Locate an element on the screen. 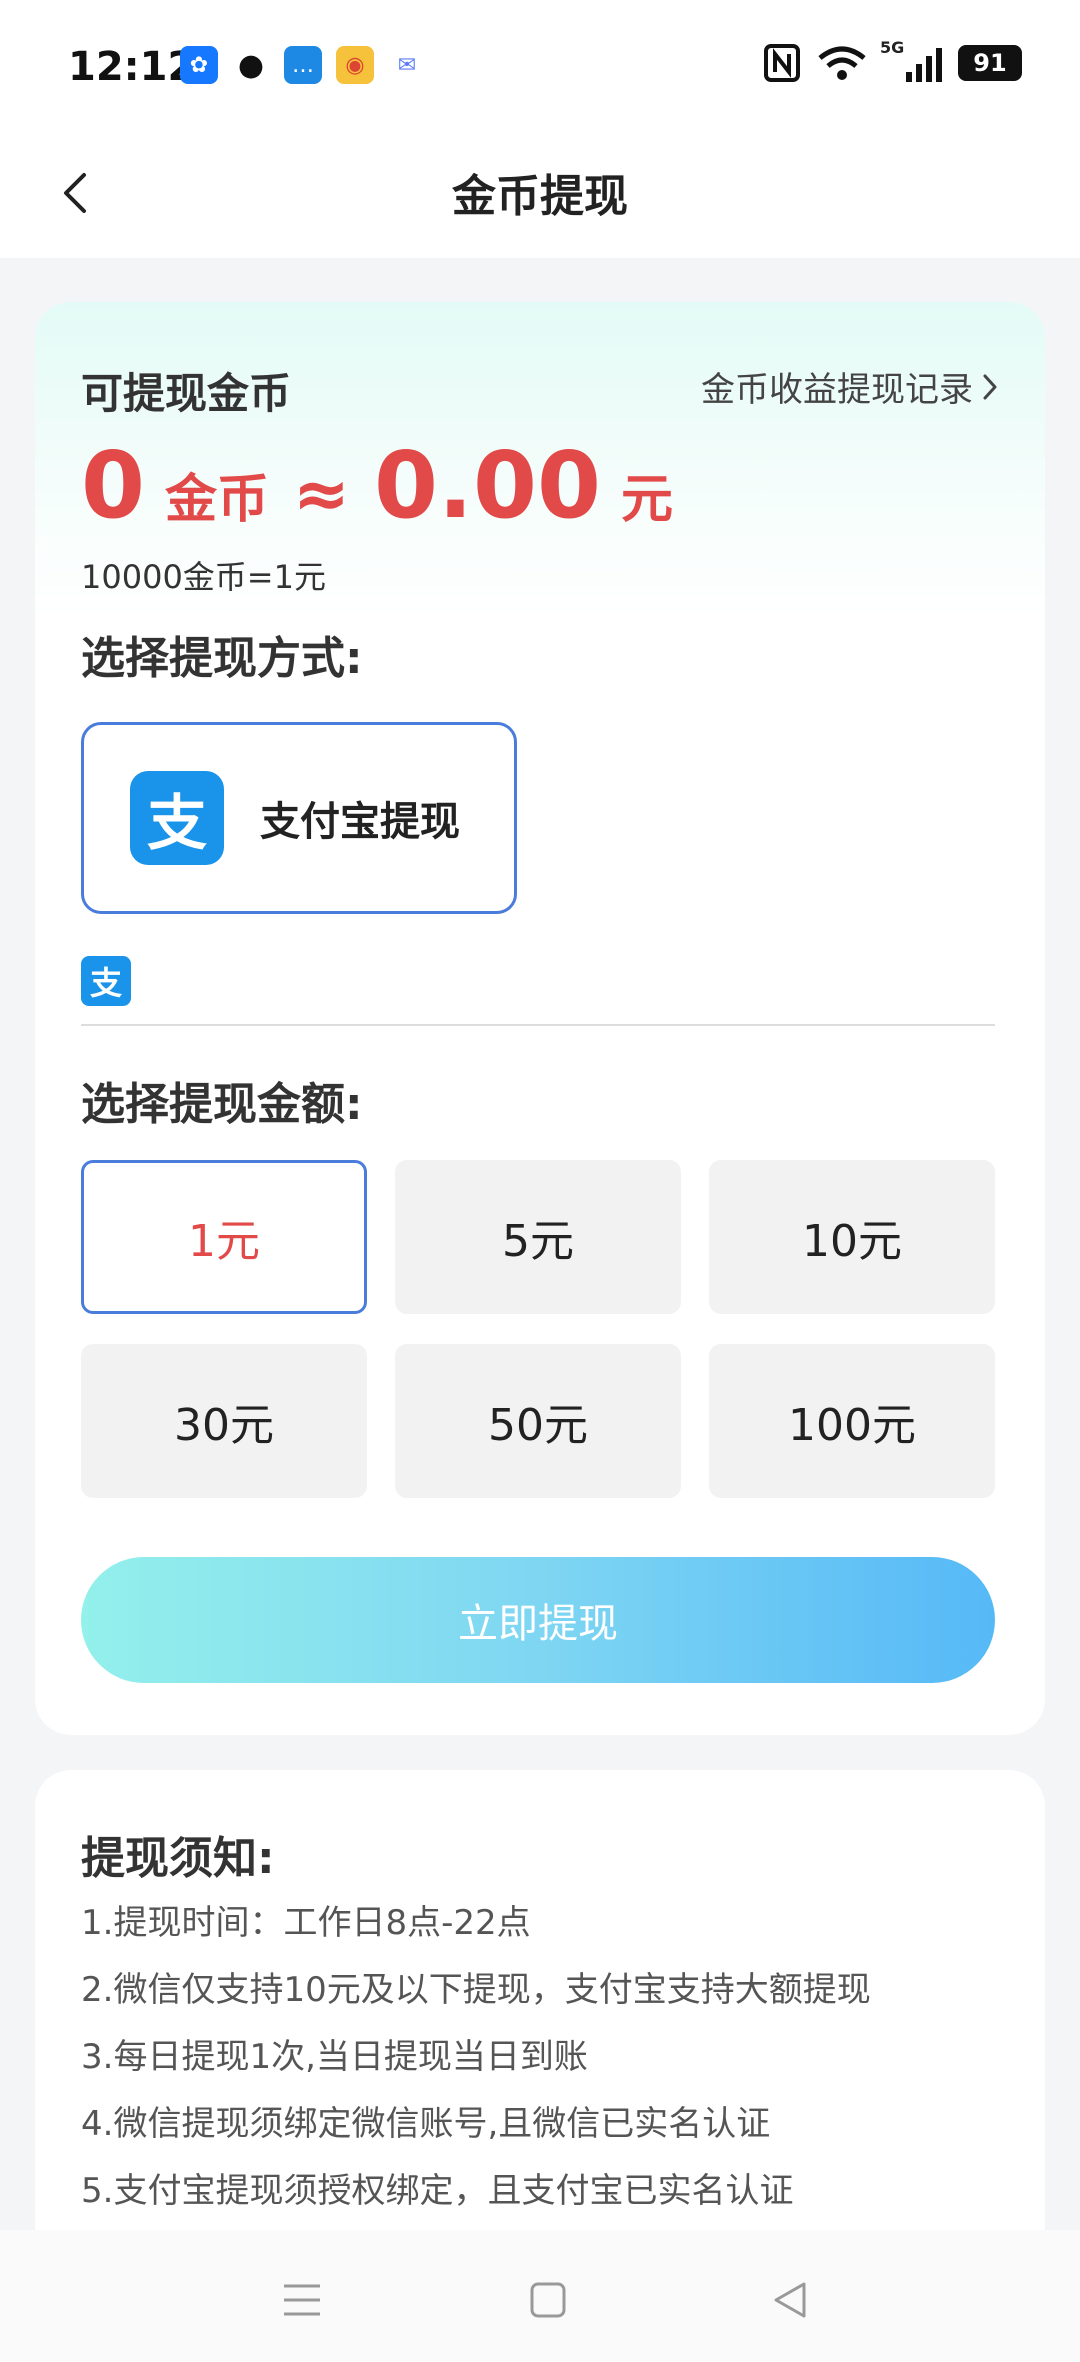  qq-icon: ● is located at coordinates (251, 65).